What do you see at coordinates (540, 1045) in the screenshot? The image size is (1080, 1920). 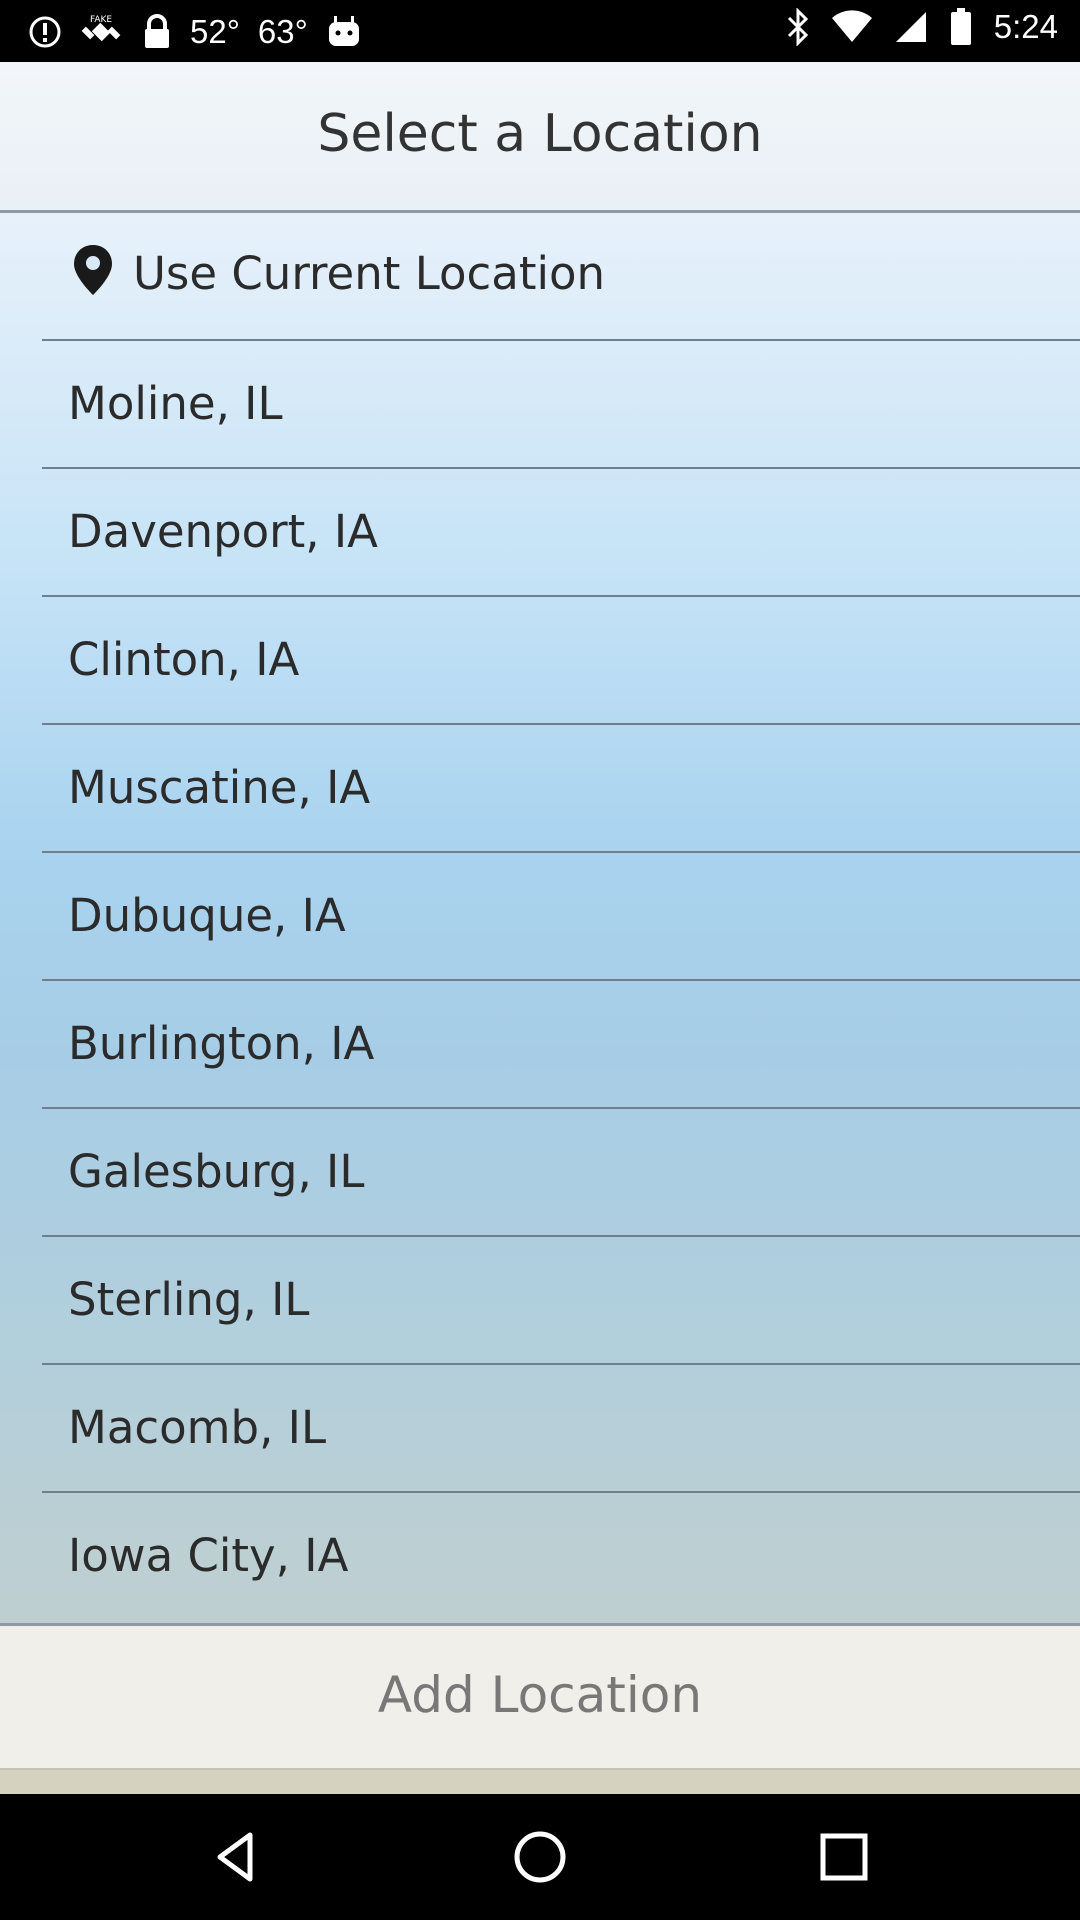 I see `location-item-burlington: Burlington, IA` at bounding box center [540, 1045].